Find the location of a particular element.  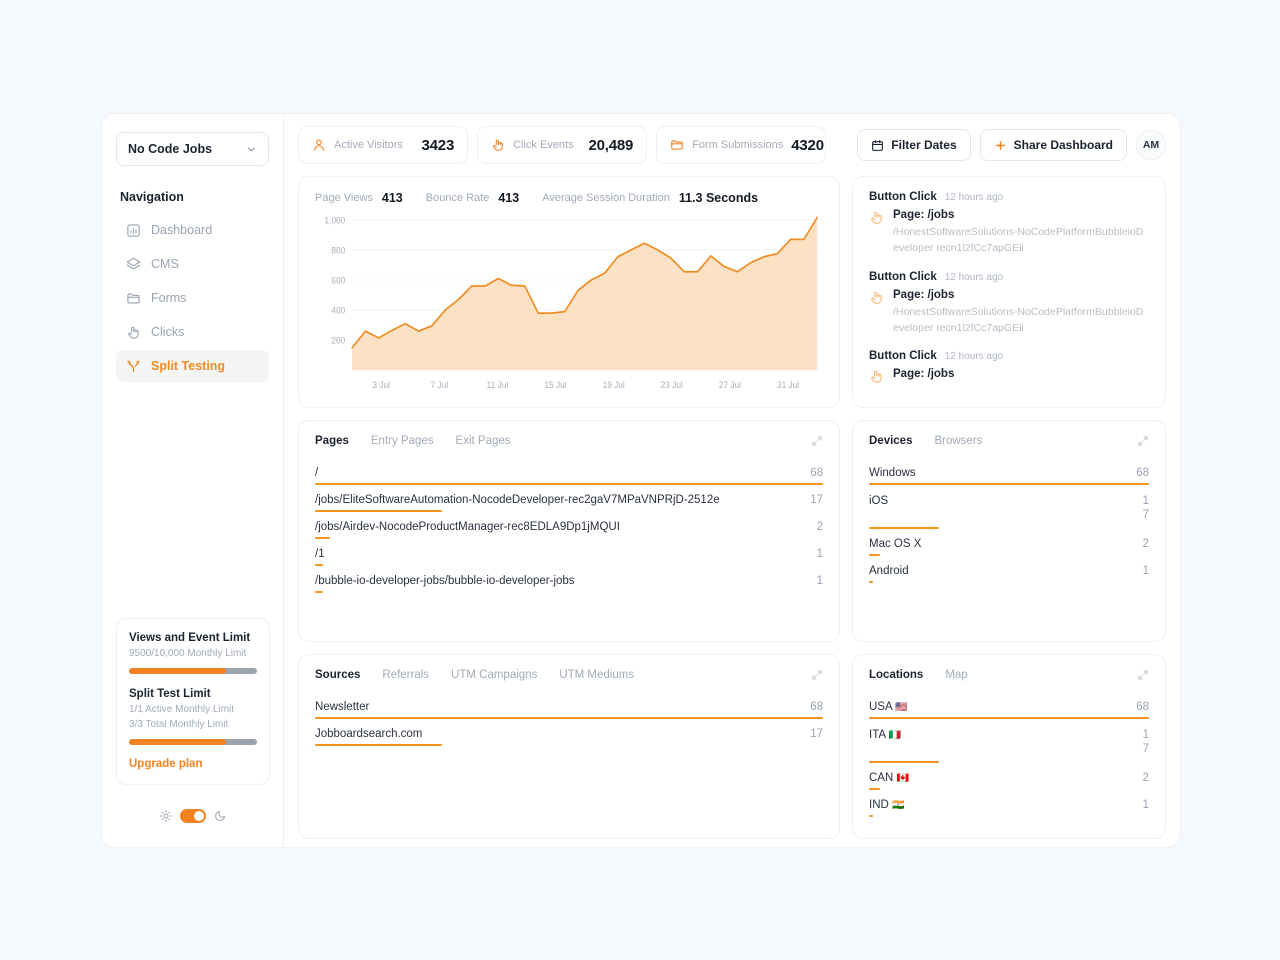

list-item: CAN 🇨🇦 2 is located at coordinates (1009, 776).